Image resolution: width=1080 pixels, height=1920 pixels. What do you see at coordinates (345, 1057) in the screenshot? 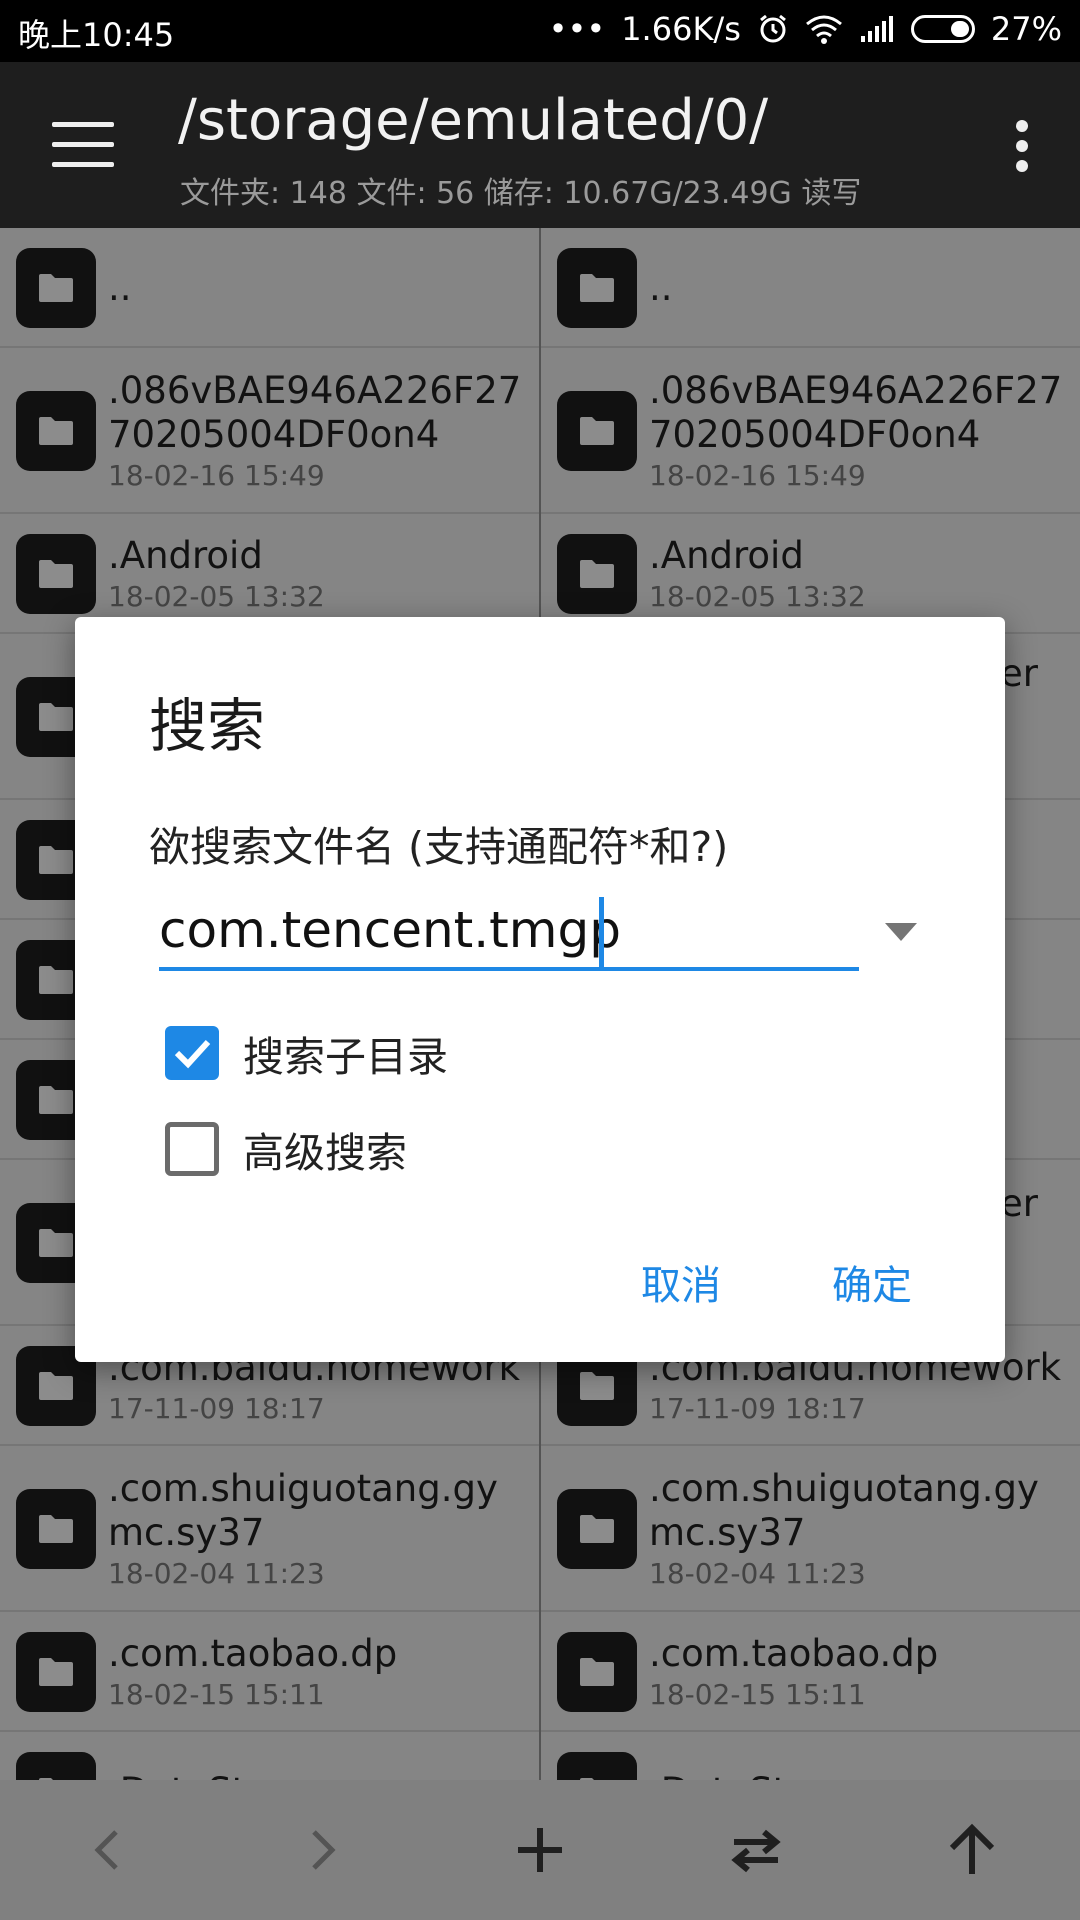
I see `subdirs-label: 搜索子目录` at bounding box center [345, 1057].